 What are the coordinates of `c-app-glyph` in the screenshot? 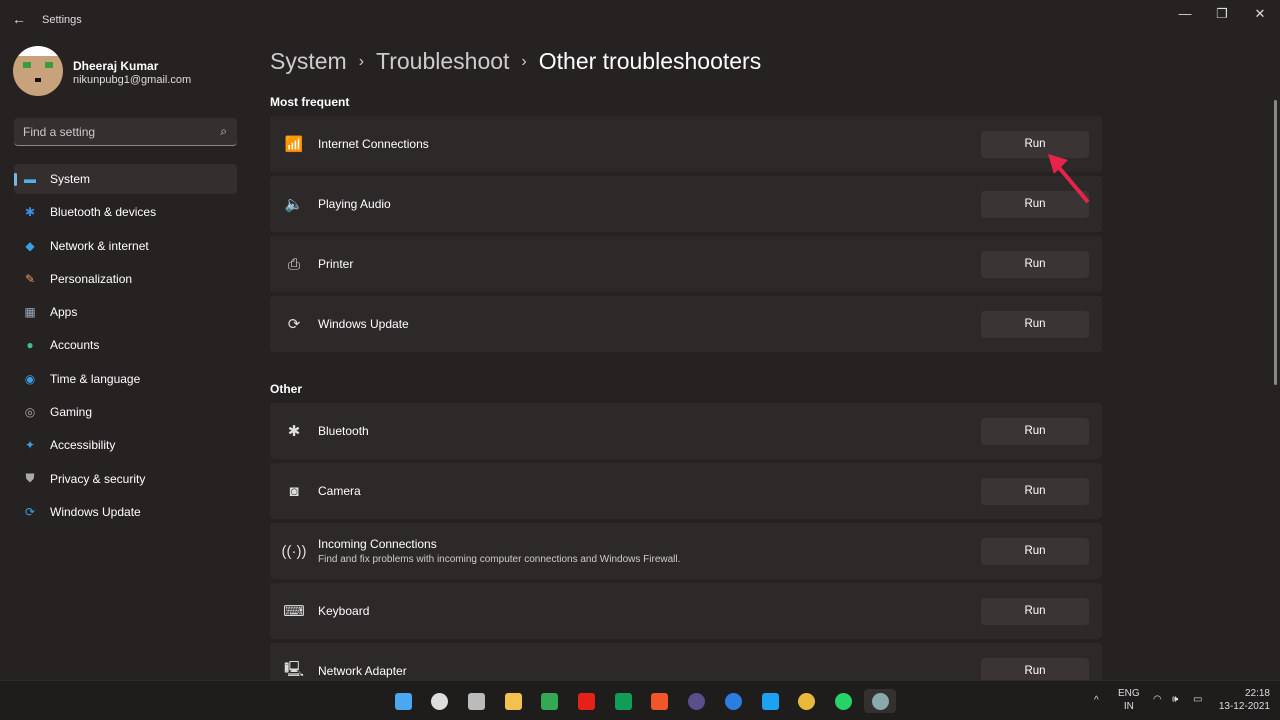 It's located at (733, 701).